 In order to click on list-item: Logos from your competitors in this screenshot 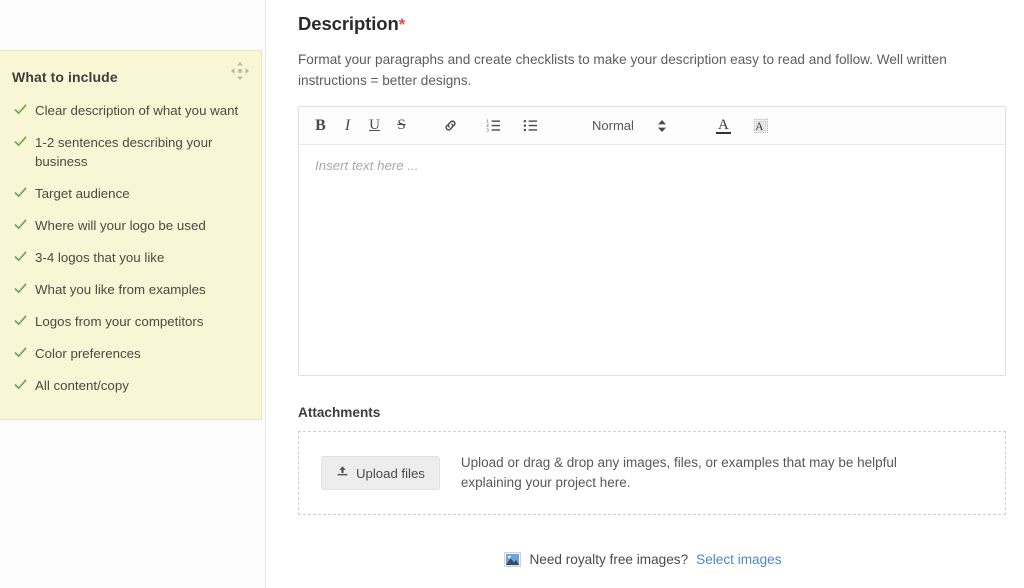, I will do `click(128, 321)`.